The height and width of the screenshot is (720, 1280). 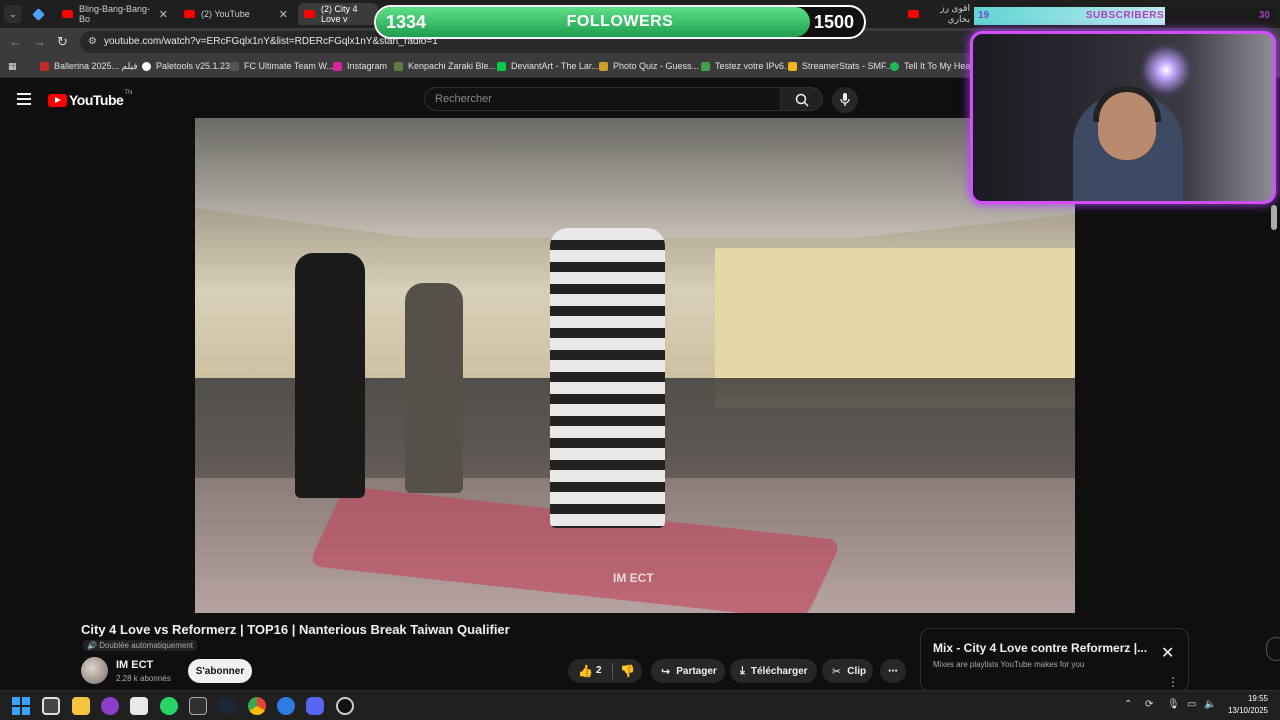 What do you see at coordinates (337, 66) in the screenshot?
I see `instagram-icon` at bounding box center [337, 66].